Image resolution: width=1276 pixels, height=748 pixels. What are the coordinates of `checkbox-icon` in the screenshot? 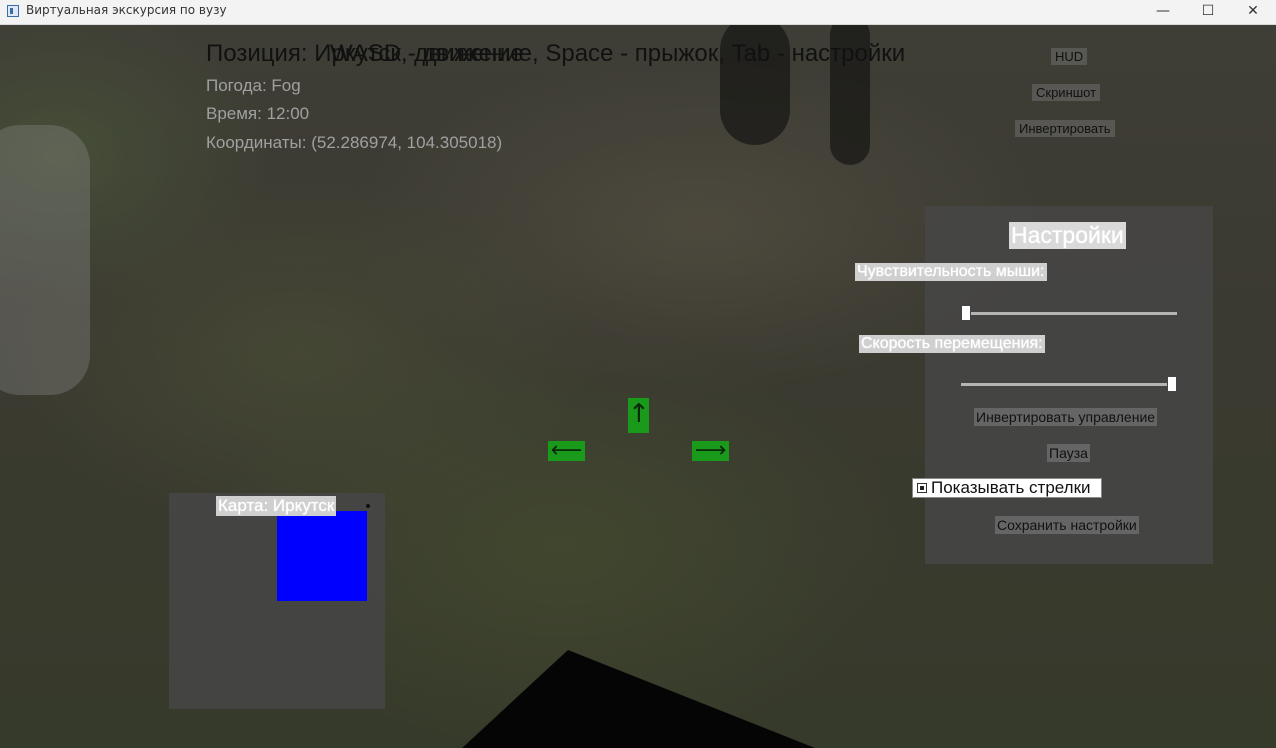 It's located at (922, 488).